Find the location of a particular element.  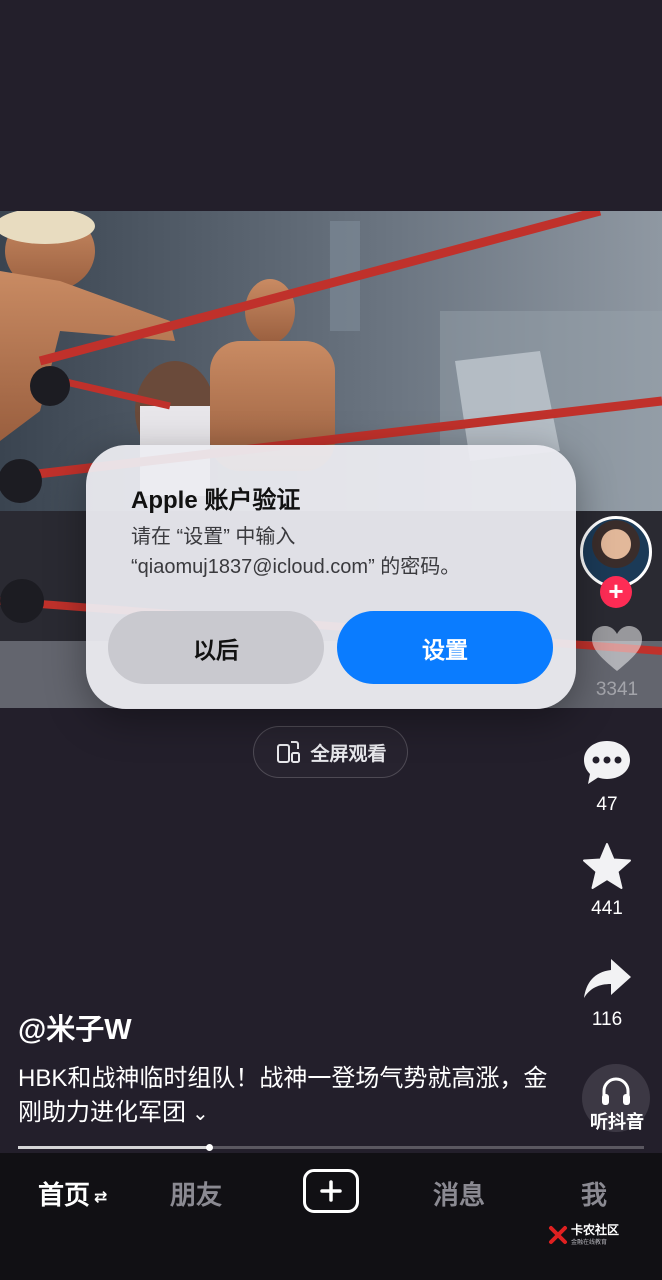

tab-home: 首页 ⇄ is located at coordinates (72, 1193).